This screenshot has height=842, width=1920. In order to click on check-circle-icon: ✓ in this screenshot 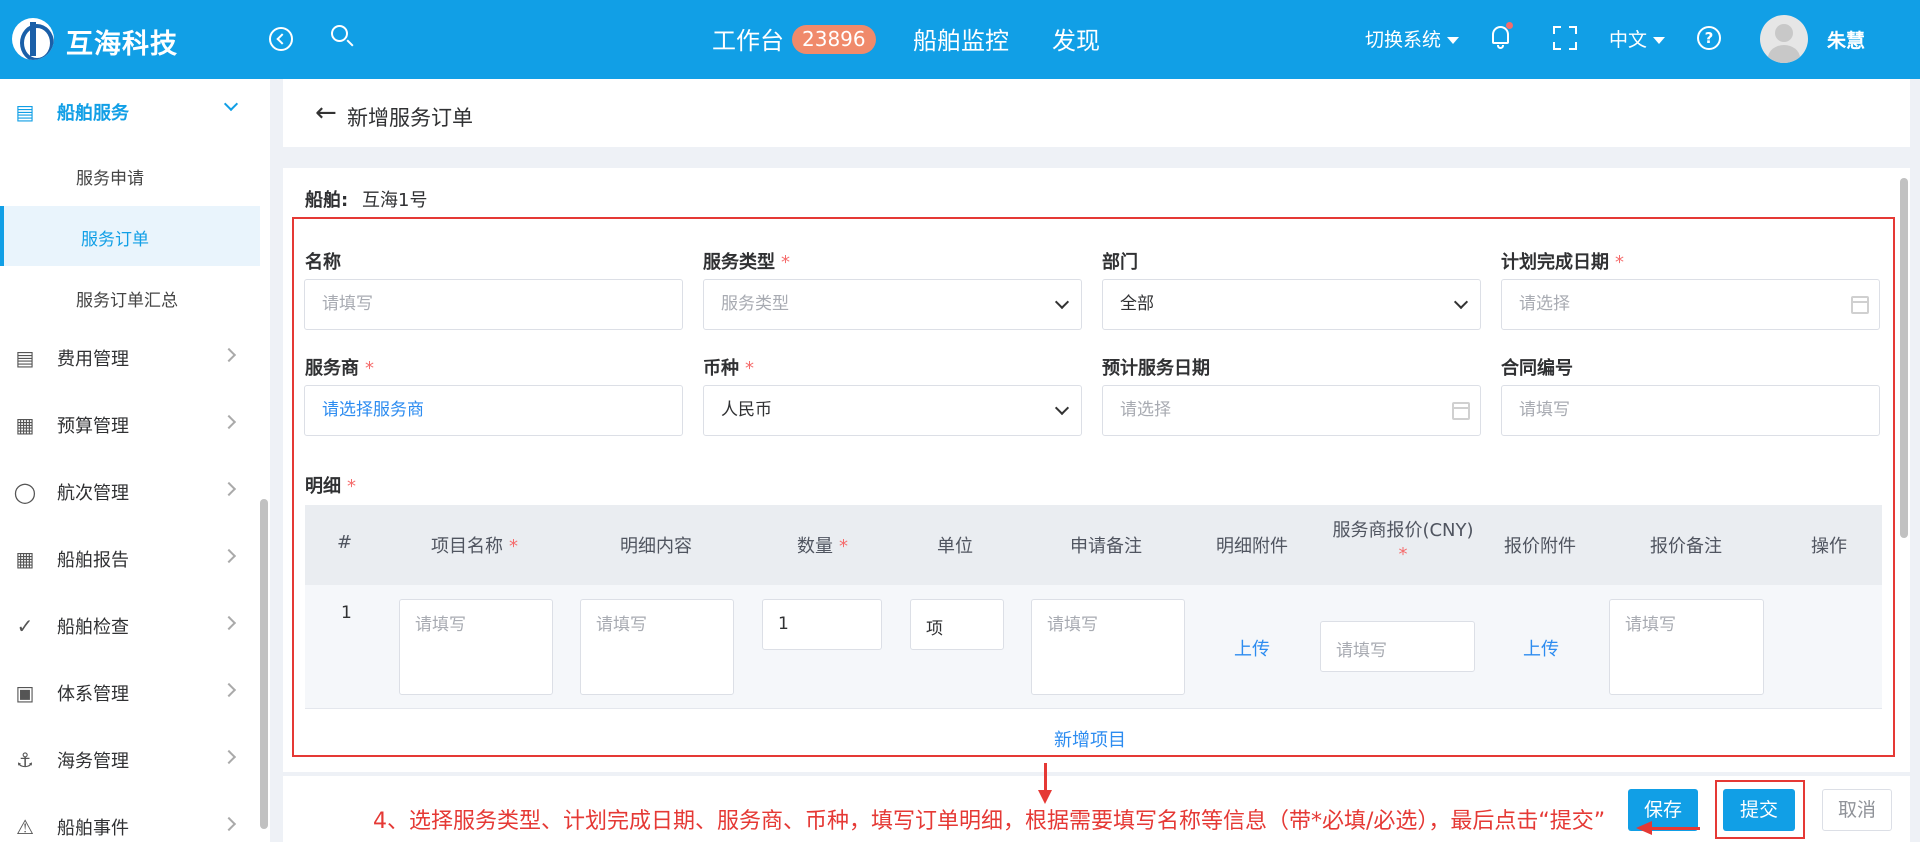, I will do `click(25, 626)`.